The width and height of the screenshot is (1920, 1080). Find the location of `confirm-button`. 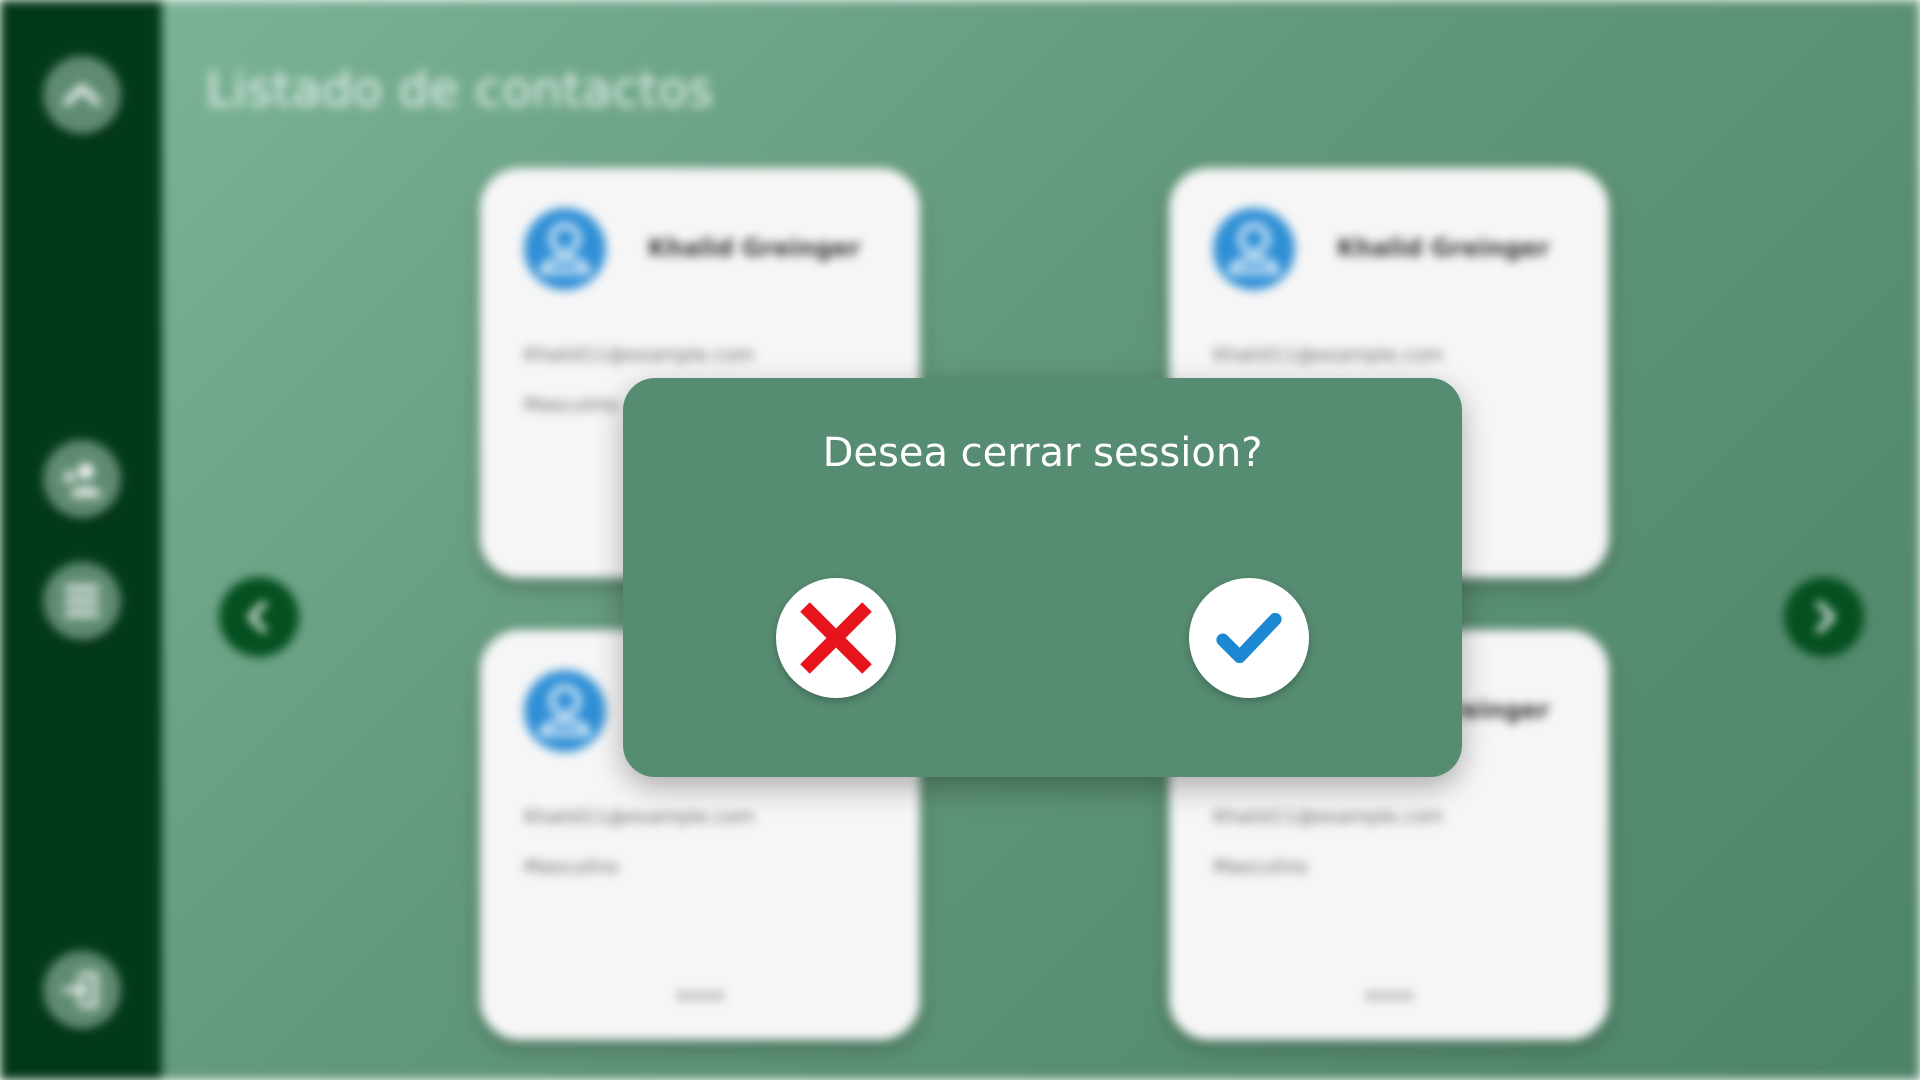

confirm-button is located at coordinates (1249, 638).